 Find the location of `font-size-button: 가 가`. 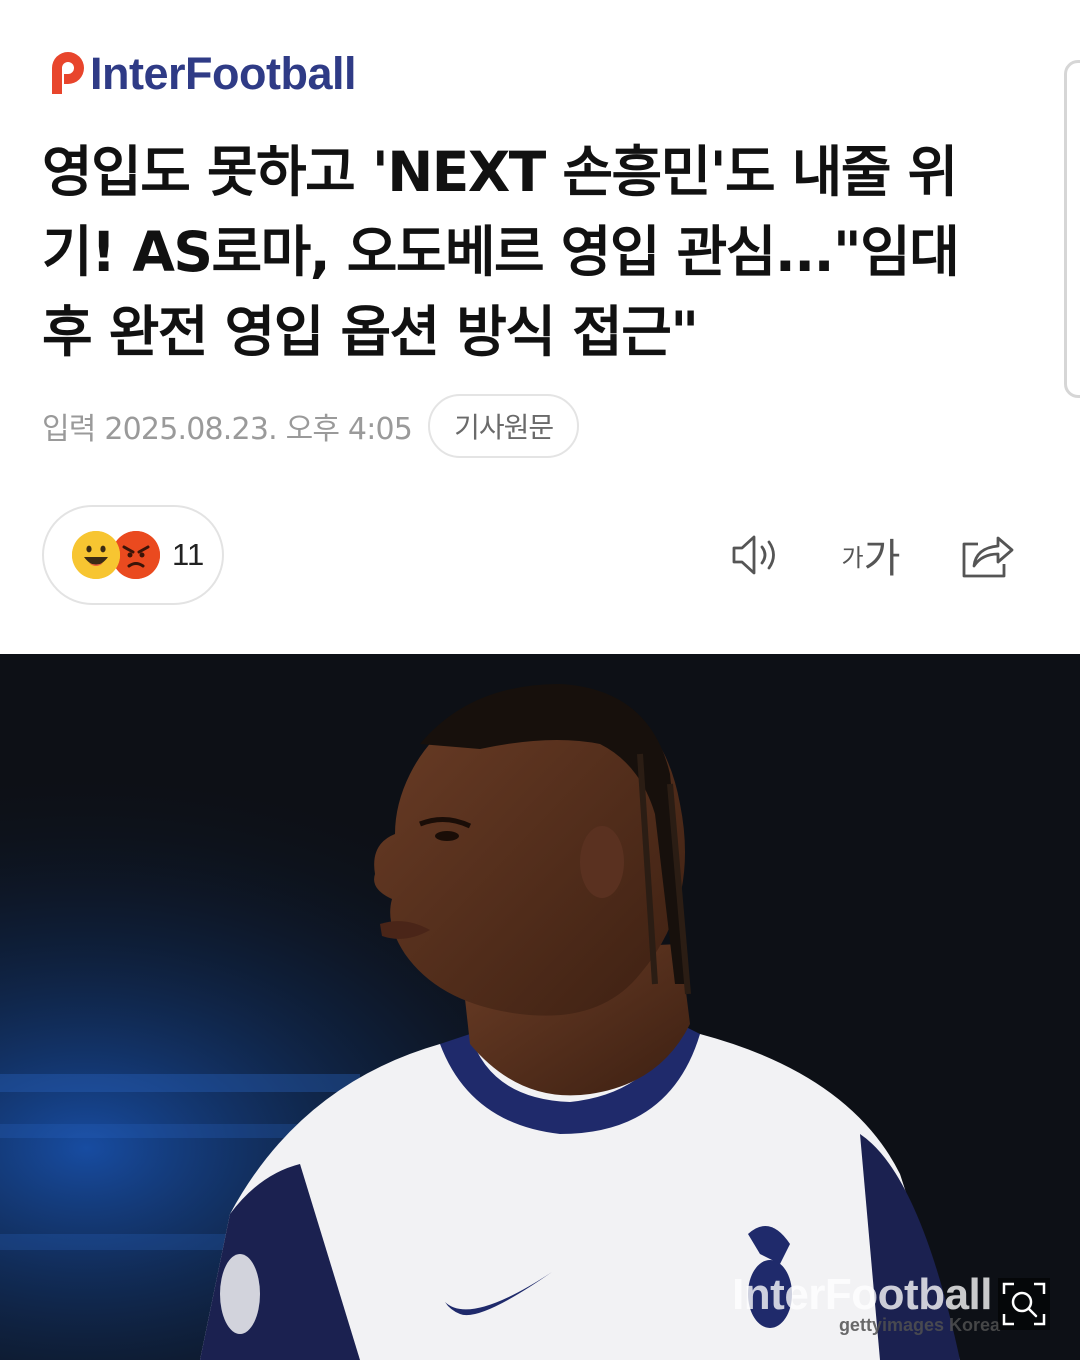

font-size-button: 가 가 is located at coordinates (871, 555).